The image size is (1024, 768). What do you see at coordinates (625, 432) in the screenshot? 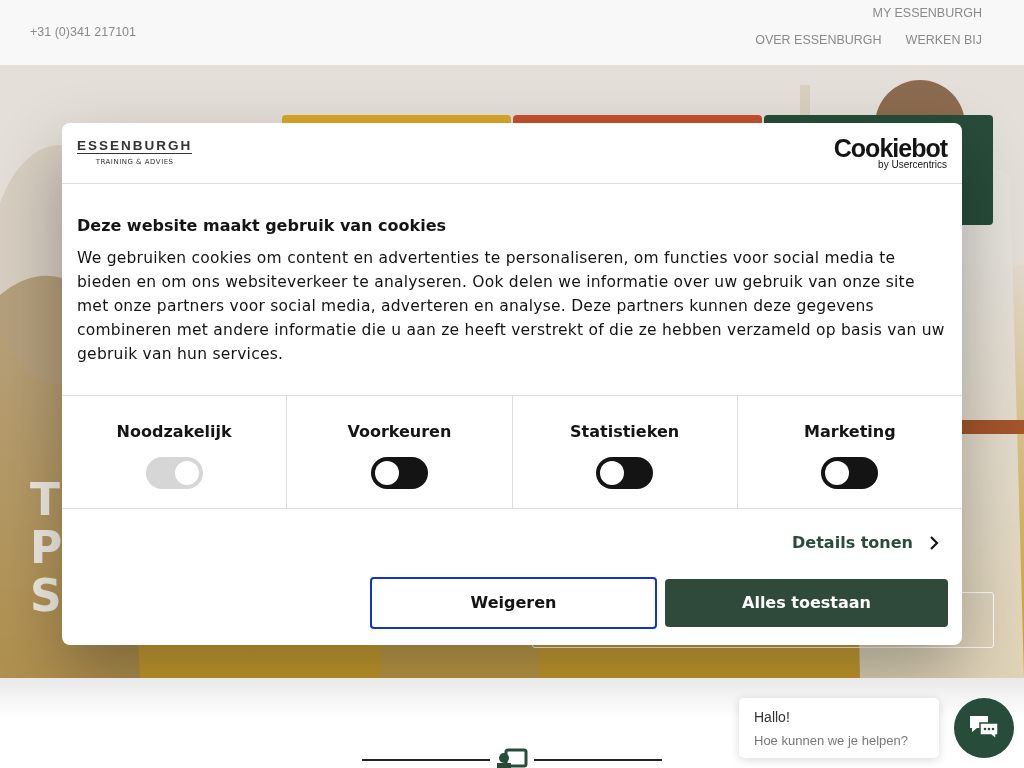
I see `category-label: Statistieken` at bounding box center [625, 432].